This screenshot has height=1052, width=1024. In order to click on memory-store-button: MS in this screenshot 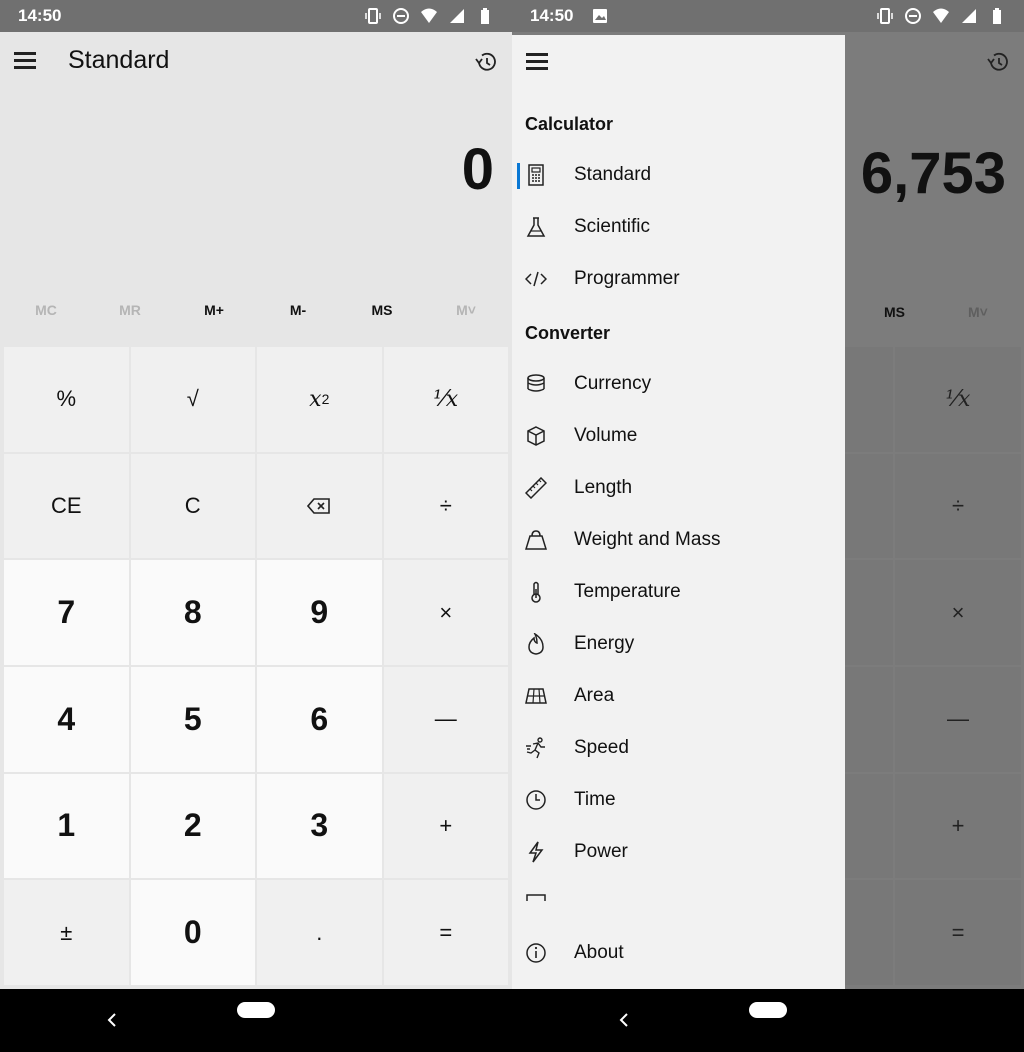, I will do `click(382, 313)`.